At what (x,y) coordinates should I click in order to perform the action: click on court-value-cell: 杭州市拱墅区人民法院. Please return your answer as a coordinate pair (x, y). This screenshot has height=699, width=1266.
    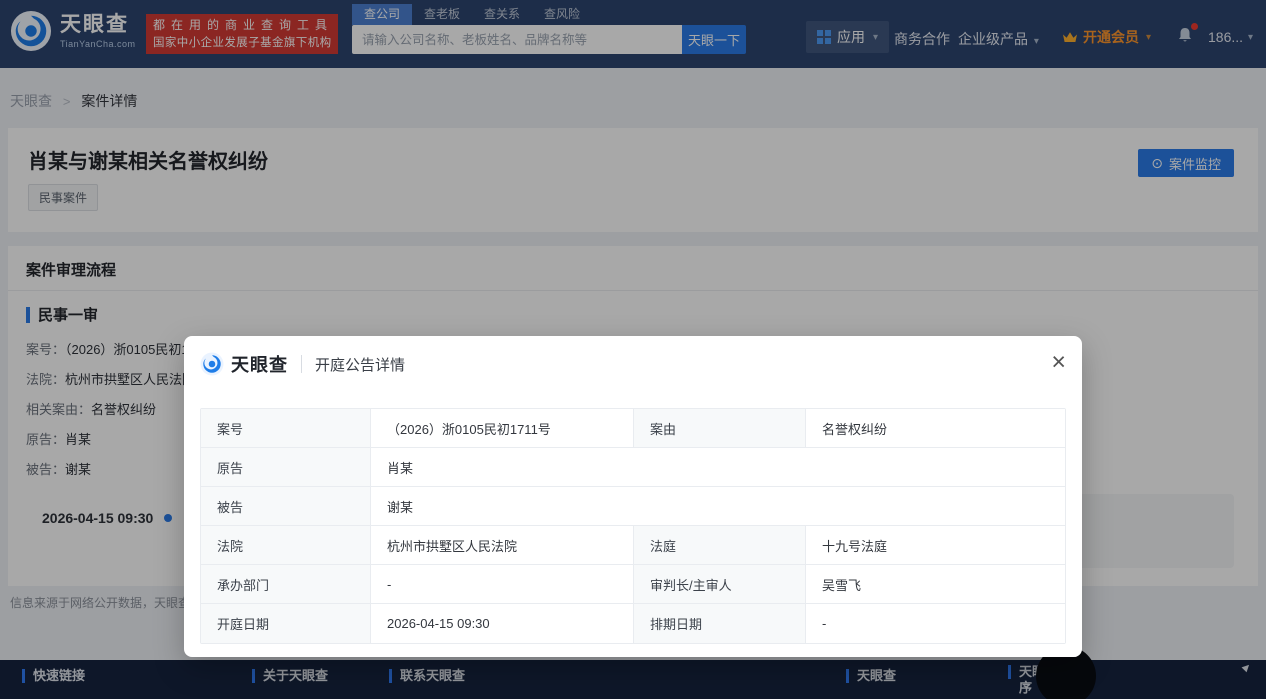
    Looking at the image, I should click on (502, 545).